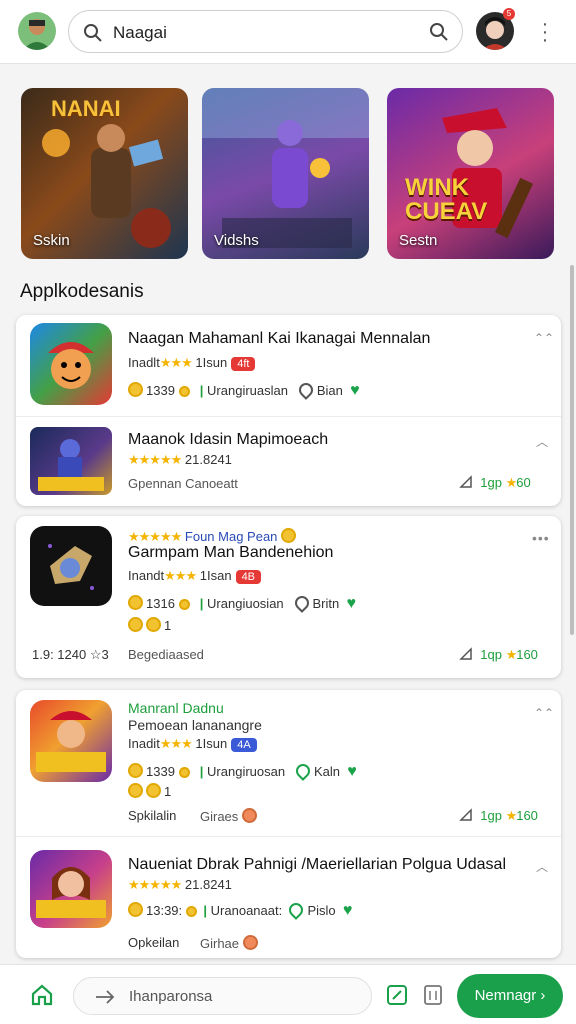 The width and height of the screenshot is (576, 1024). Describe the element at coordinates (279, 339) in the screenshot. I see `app-title: Naagan Mahamanl Kai Ikanagai Mennalan` at that location.